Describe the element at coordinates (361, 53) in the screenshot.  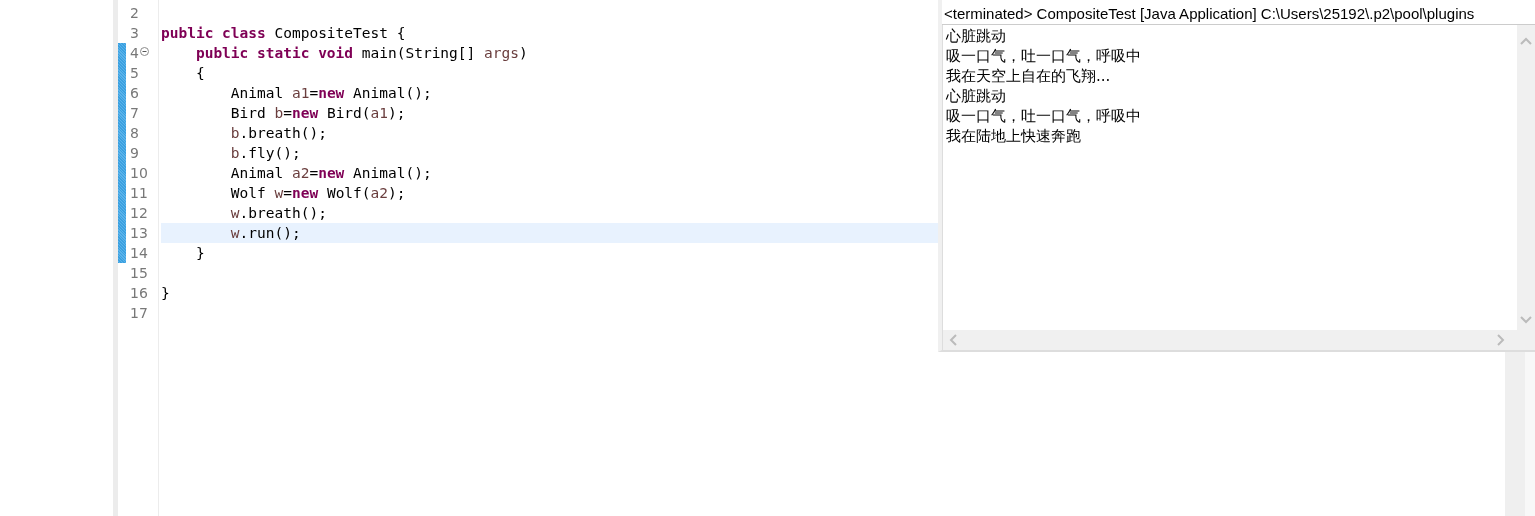
I see `code-line: public static void main(String[] args)` at that location.